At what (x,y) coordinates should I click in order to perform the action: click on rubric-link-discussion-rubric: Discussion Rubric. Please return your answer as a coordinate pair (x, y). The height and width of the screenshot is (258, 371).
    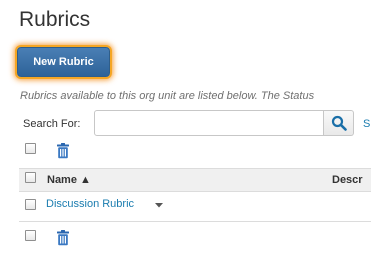
    Looking at the image, I should click on (90, 204).